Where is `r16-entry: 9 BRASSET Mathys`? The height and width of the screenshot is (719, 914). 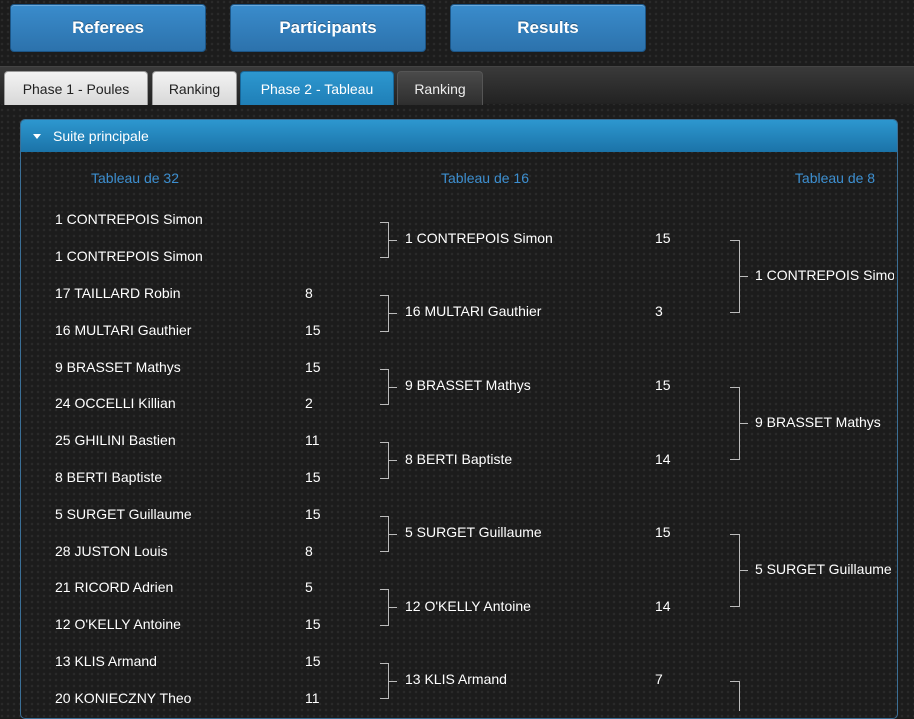 r16-entry: 9 BRASSET Mathys is located at coordinates (468, 385).